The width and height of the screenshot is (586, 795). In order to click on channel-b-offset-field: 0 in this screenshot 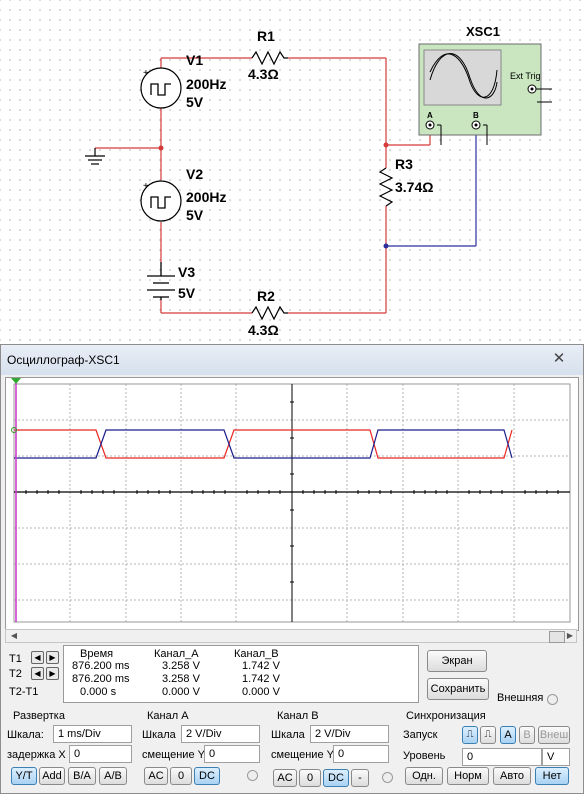, I will do `click(361, 754)`.